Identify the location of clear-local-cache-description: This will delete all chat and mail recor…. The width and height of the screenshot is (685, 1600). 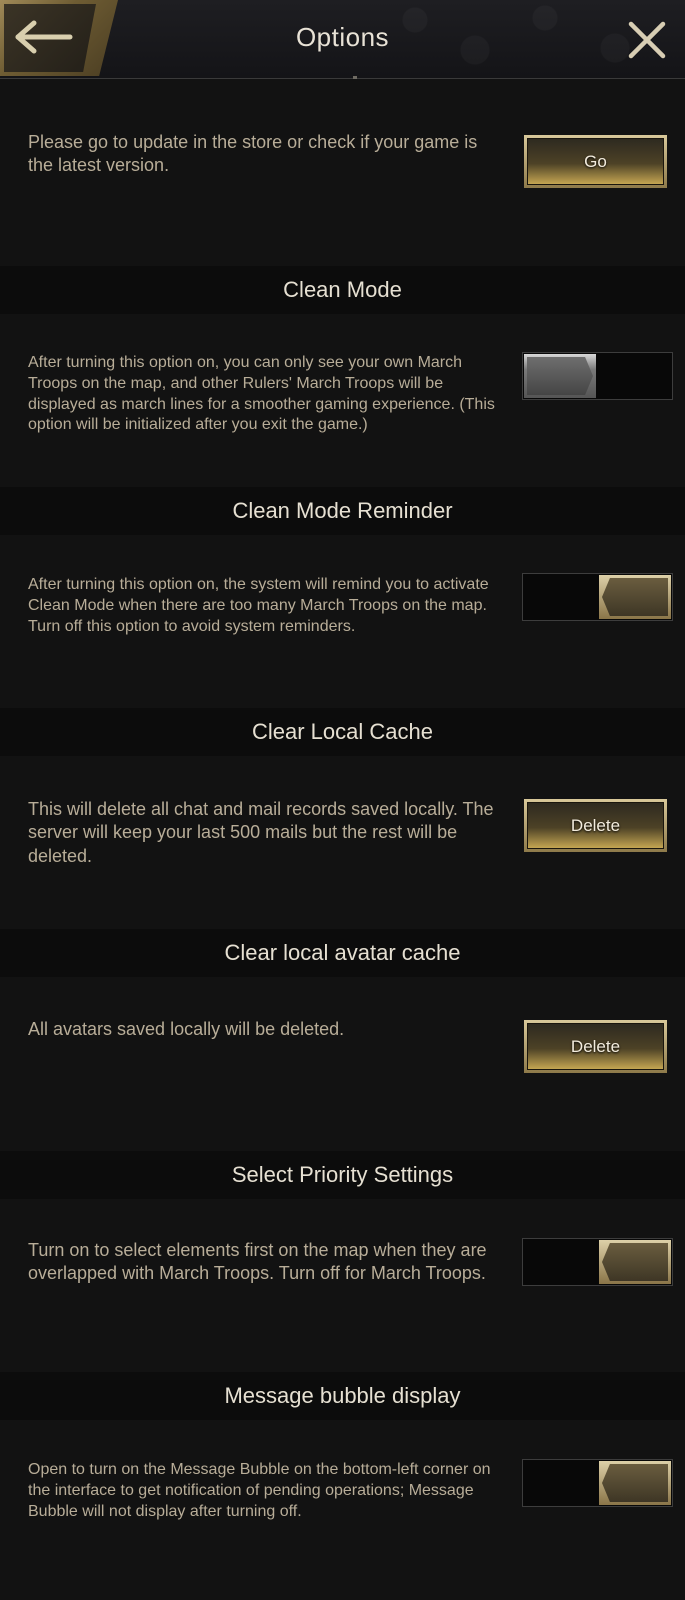
(261, 832).